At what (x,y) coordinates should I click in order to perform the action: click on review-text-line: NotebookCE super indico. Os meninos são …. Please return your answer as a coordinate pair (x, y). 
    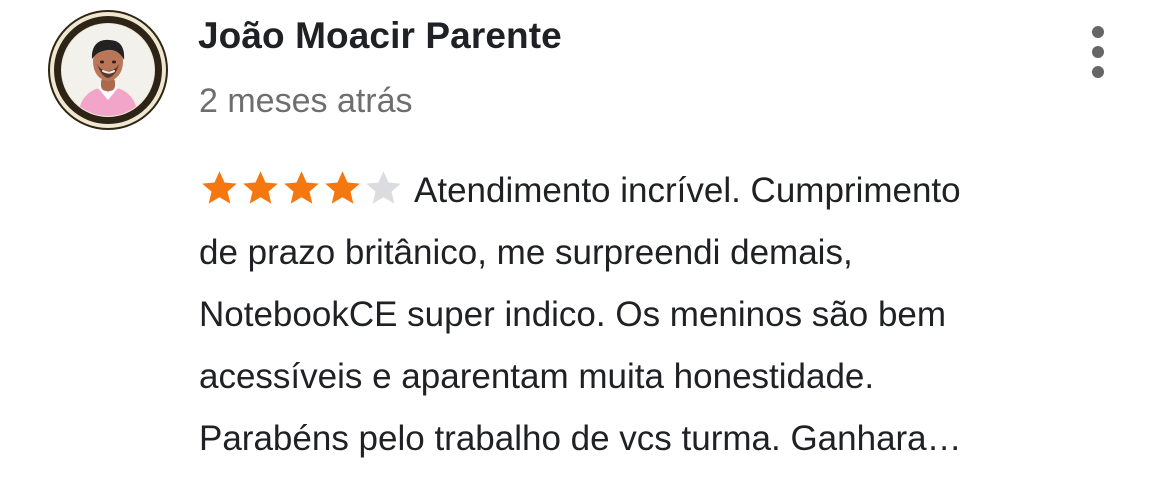
    Looking at the image, I should click on (573, 314).